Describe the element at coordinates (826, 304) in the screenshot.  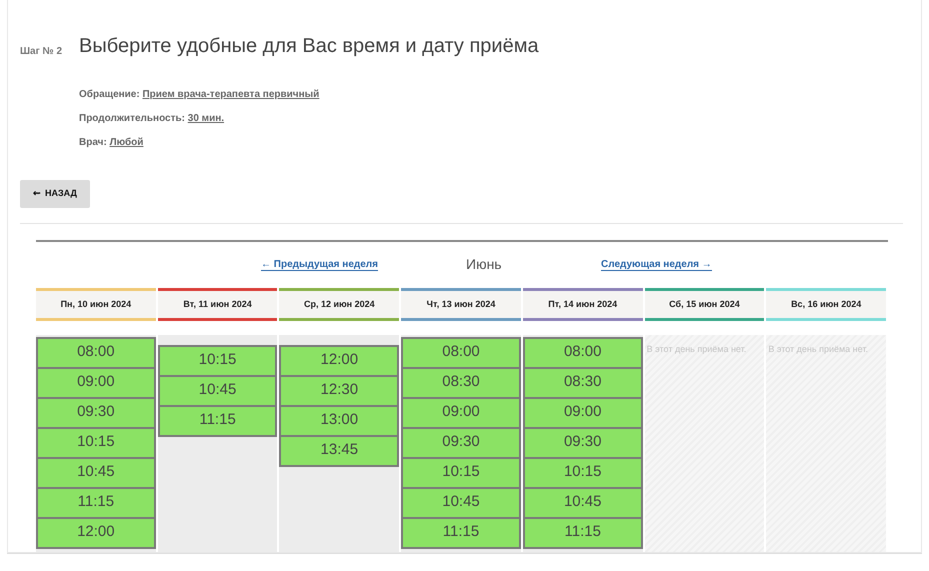
I see `day-header: Вс, 16 июн 2024` at that location.